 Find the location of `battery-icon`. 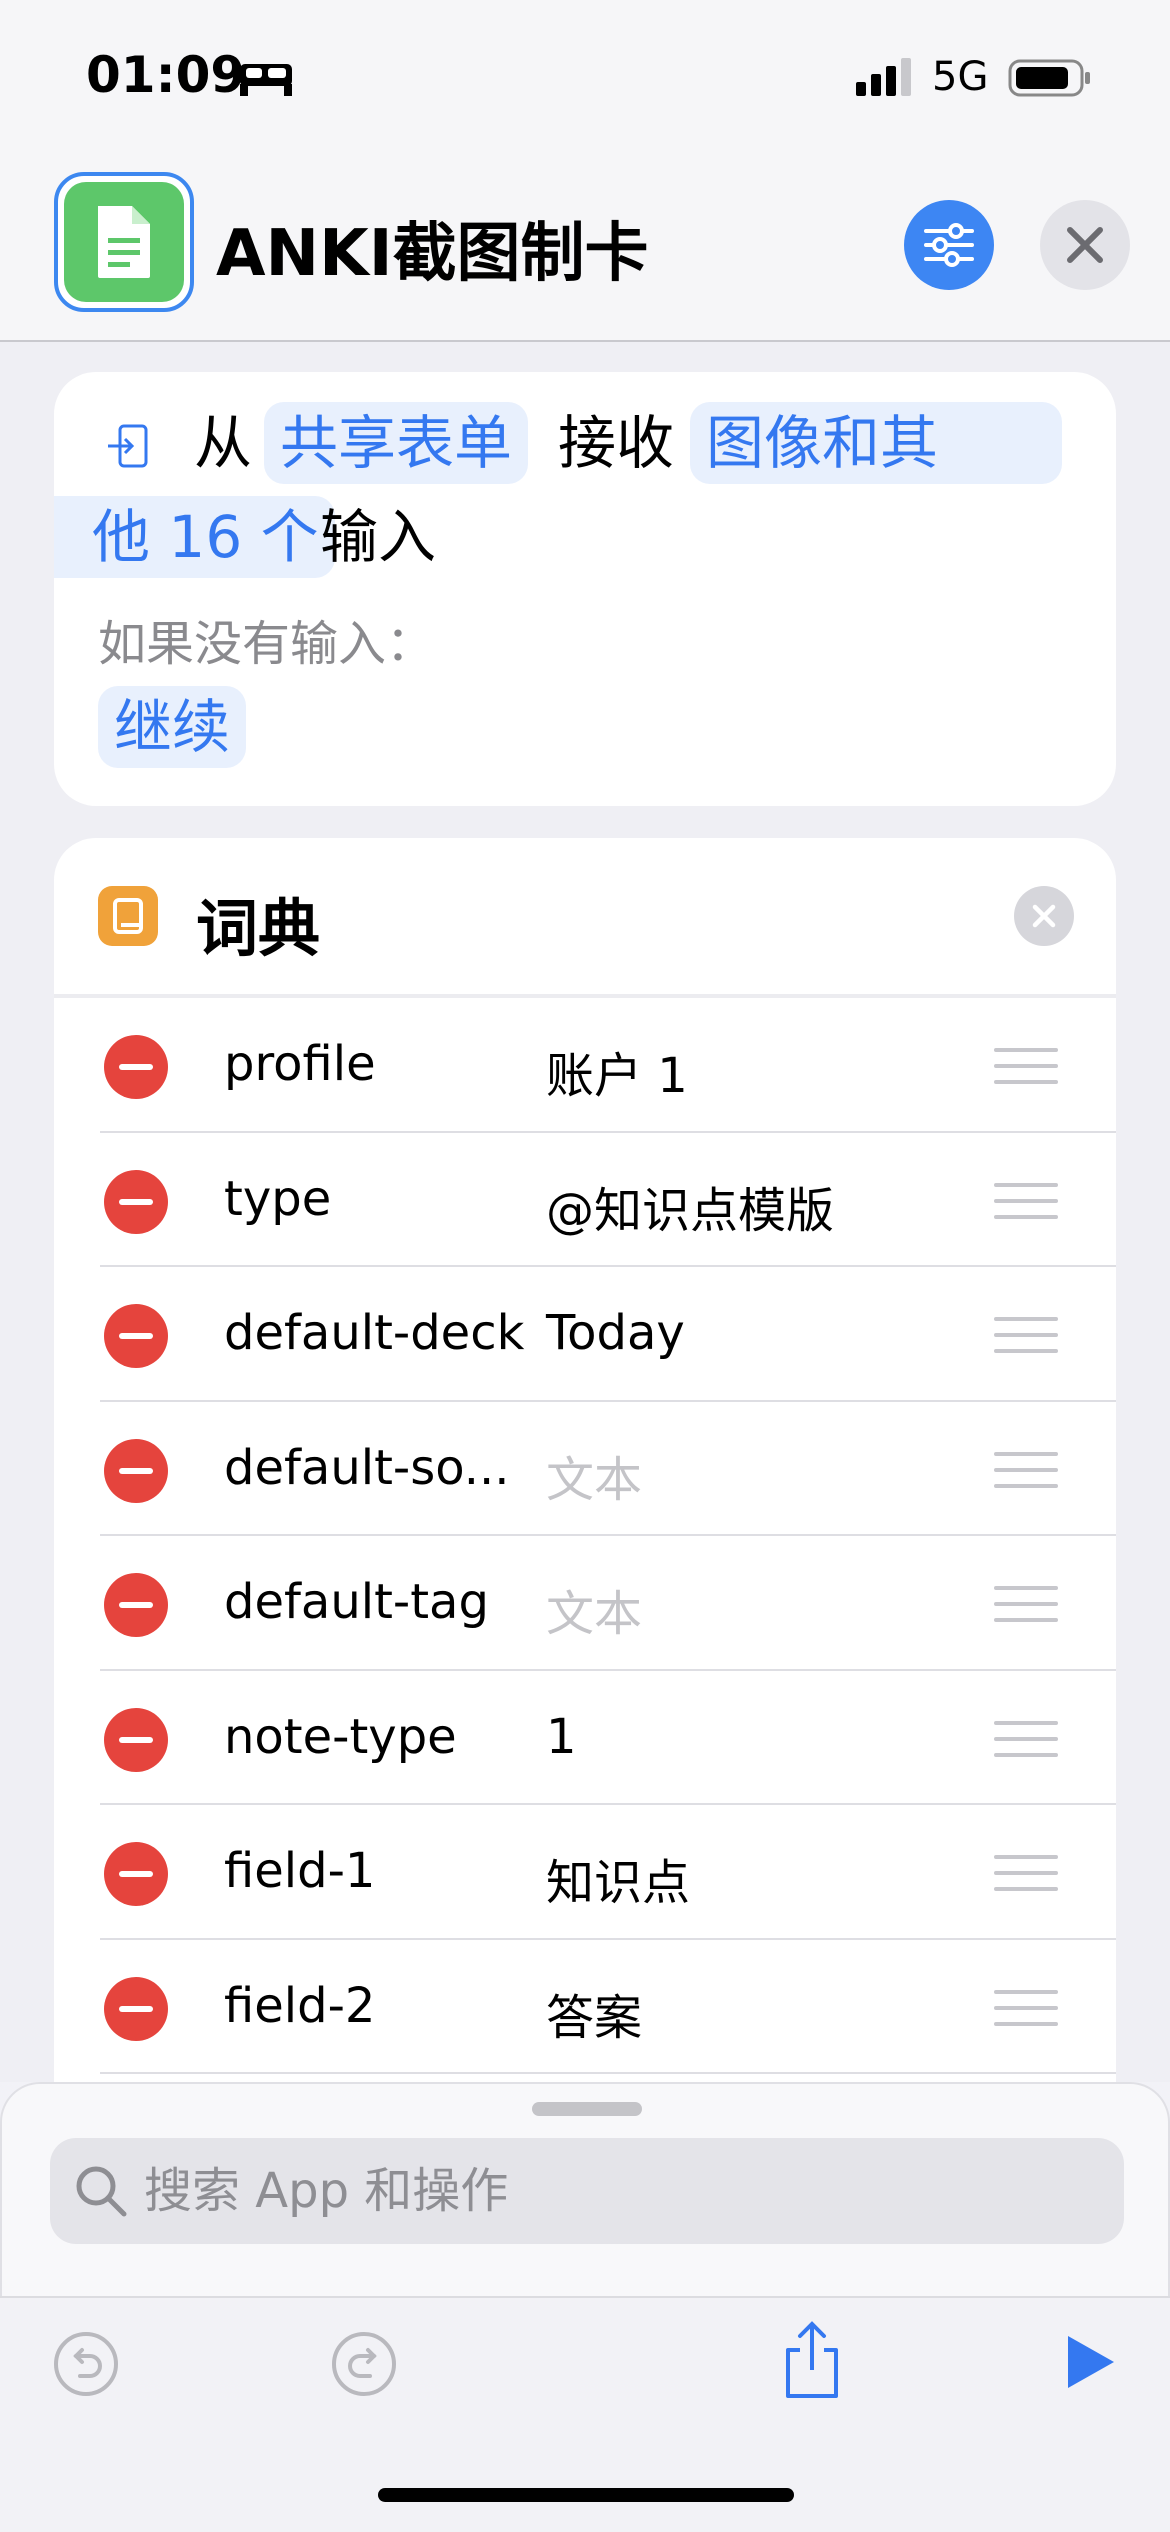

battery-icon is located at coordinates (1049, 78).